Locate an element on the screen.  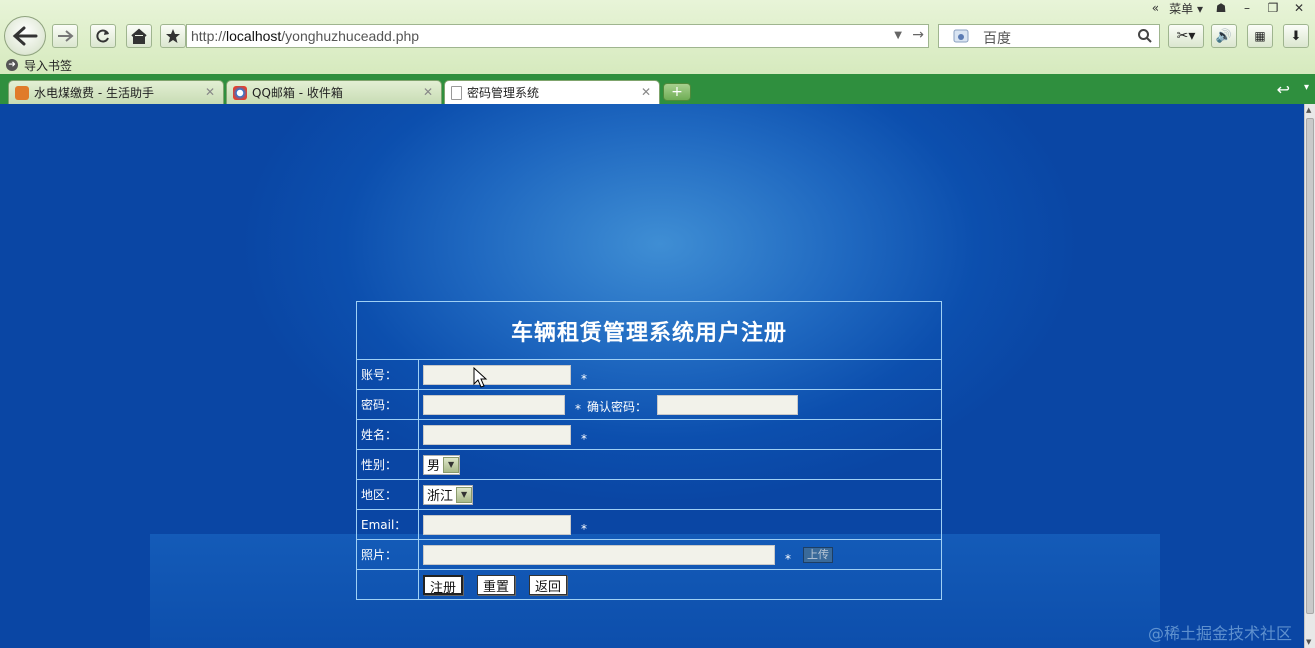
account-input is located at coordinates (497, 374).